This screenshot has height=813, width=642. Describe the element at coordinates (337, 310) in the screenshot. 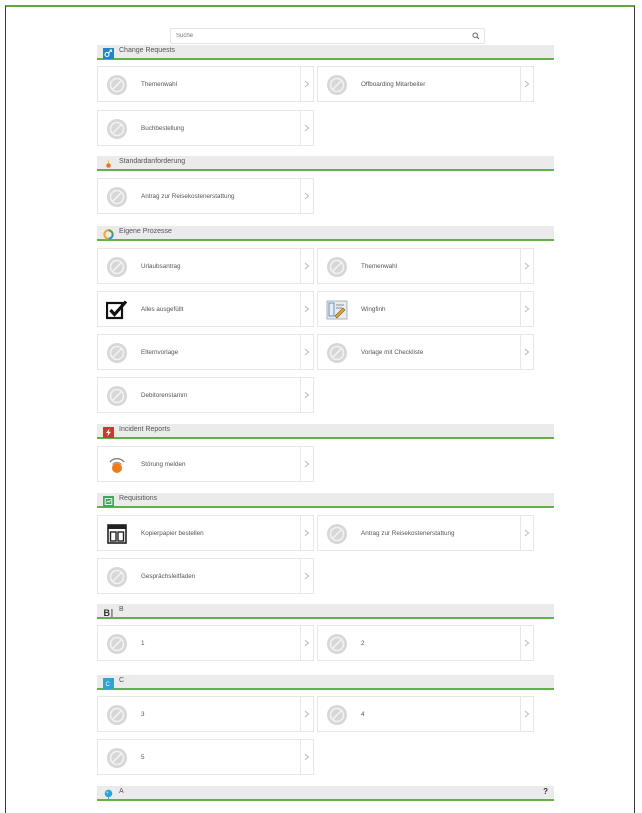

I see `edit-document-icon` at that location.